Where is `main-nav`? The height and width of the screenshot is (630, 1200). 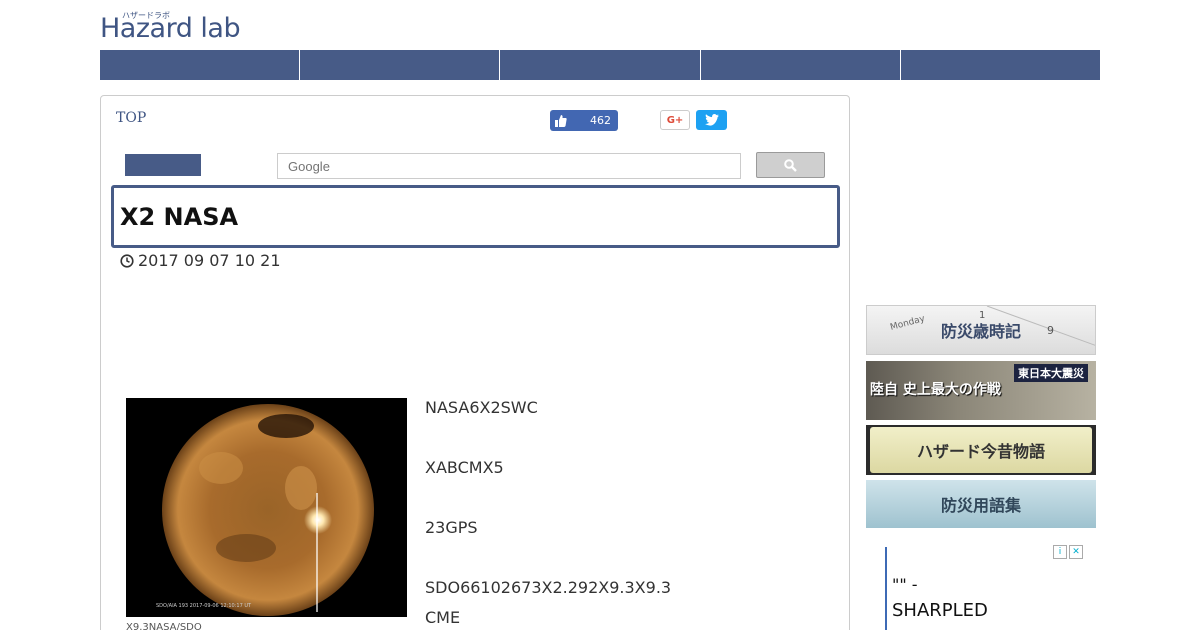 main-nav is located at coordinates (600, 65).